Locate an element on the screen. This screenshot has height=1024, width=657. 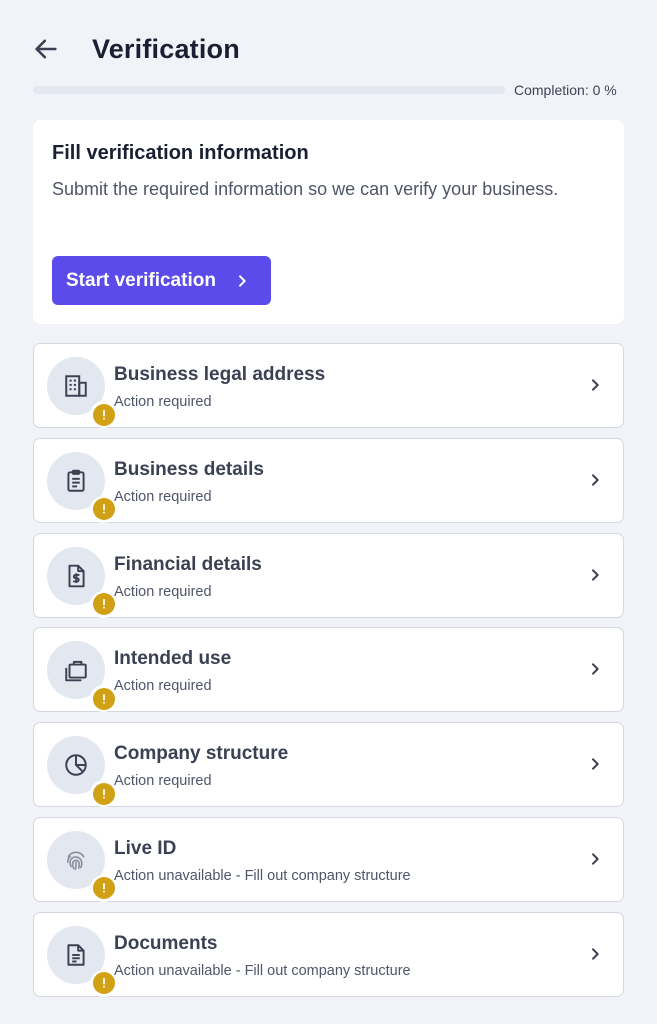
step-title: Financial details is located at coordinates (188, 564).